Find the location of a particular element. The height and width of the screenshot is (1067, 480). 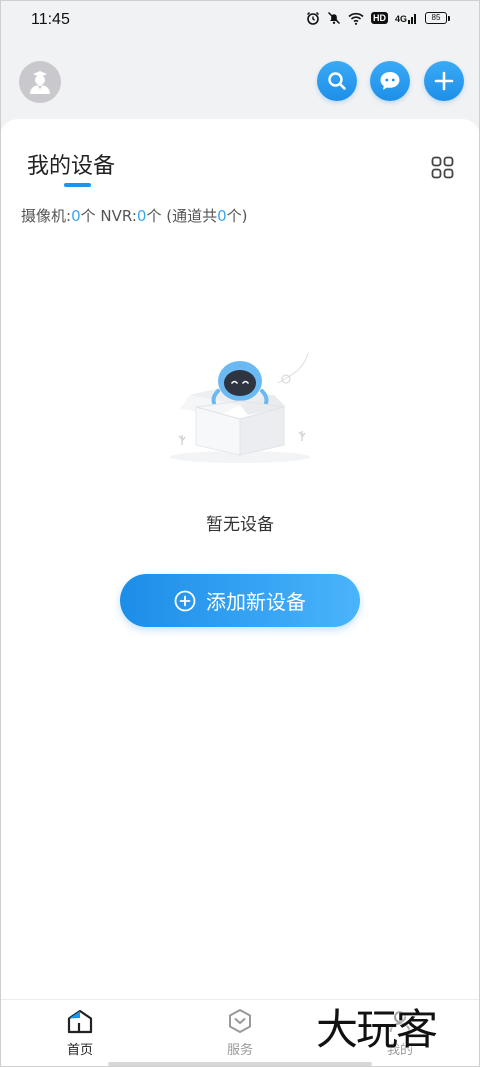

status-bar: 11:45 HD 4G 85 is located at coordinates (240, 21).